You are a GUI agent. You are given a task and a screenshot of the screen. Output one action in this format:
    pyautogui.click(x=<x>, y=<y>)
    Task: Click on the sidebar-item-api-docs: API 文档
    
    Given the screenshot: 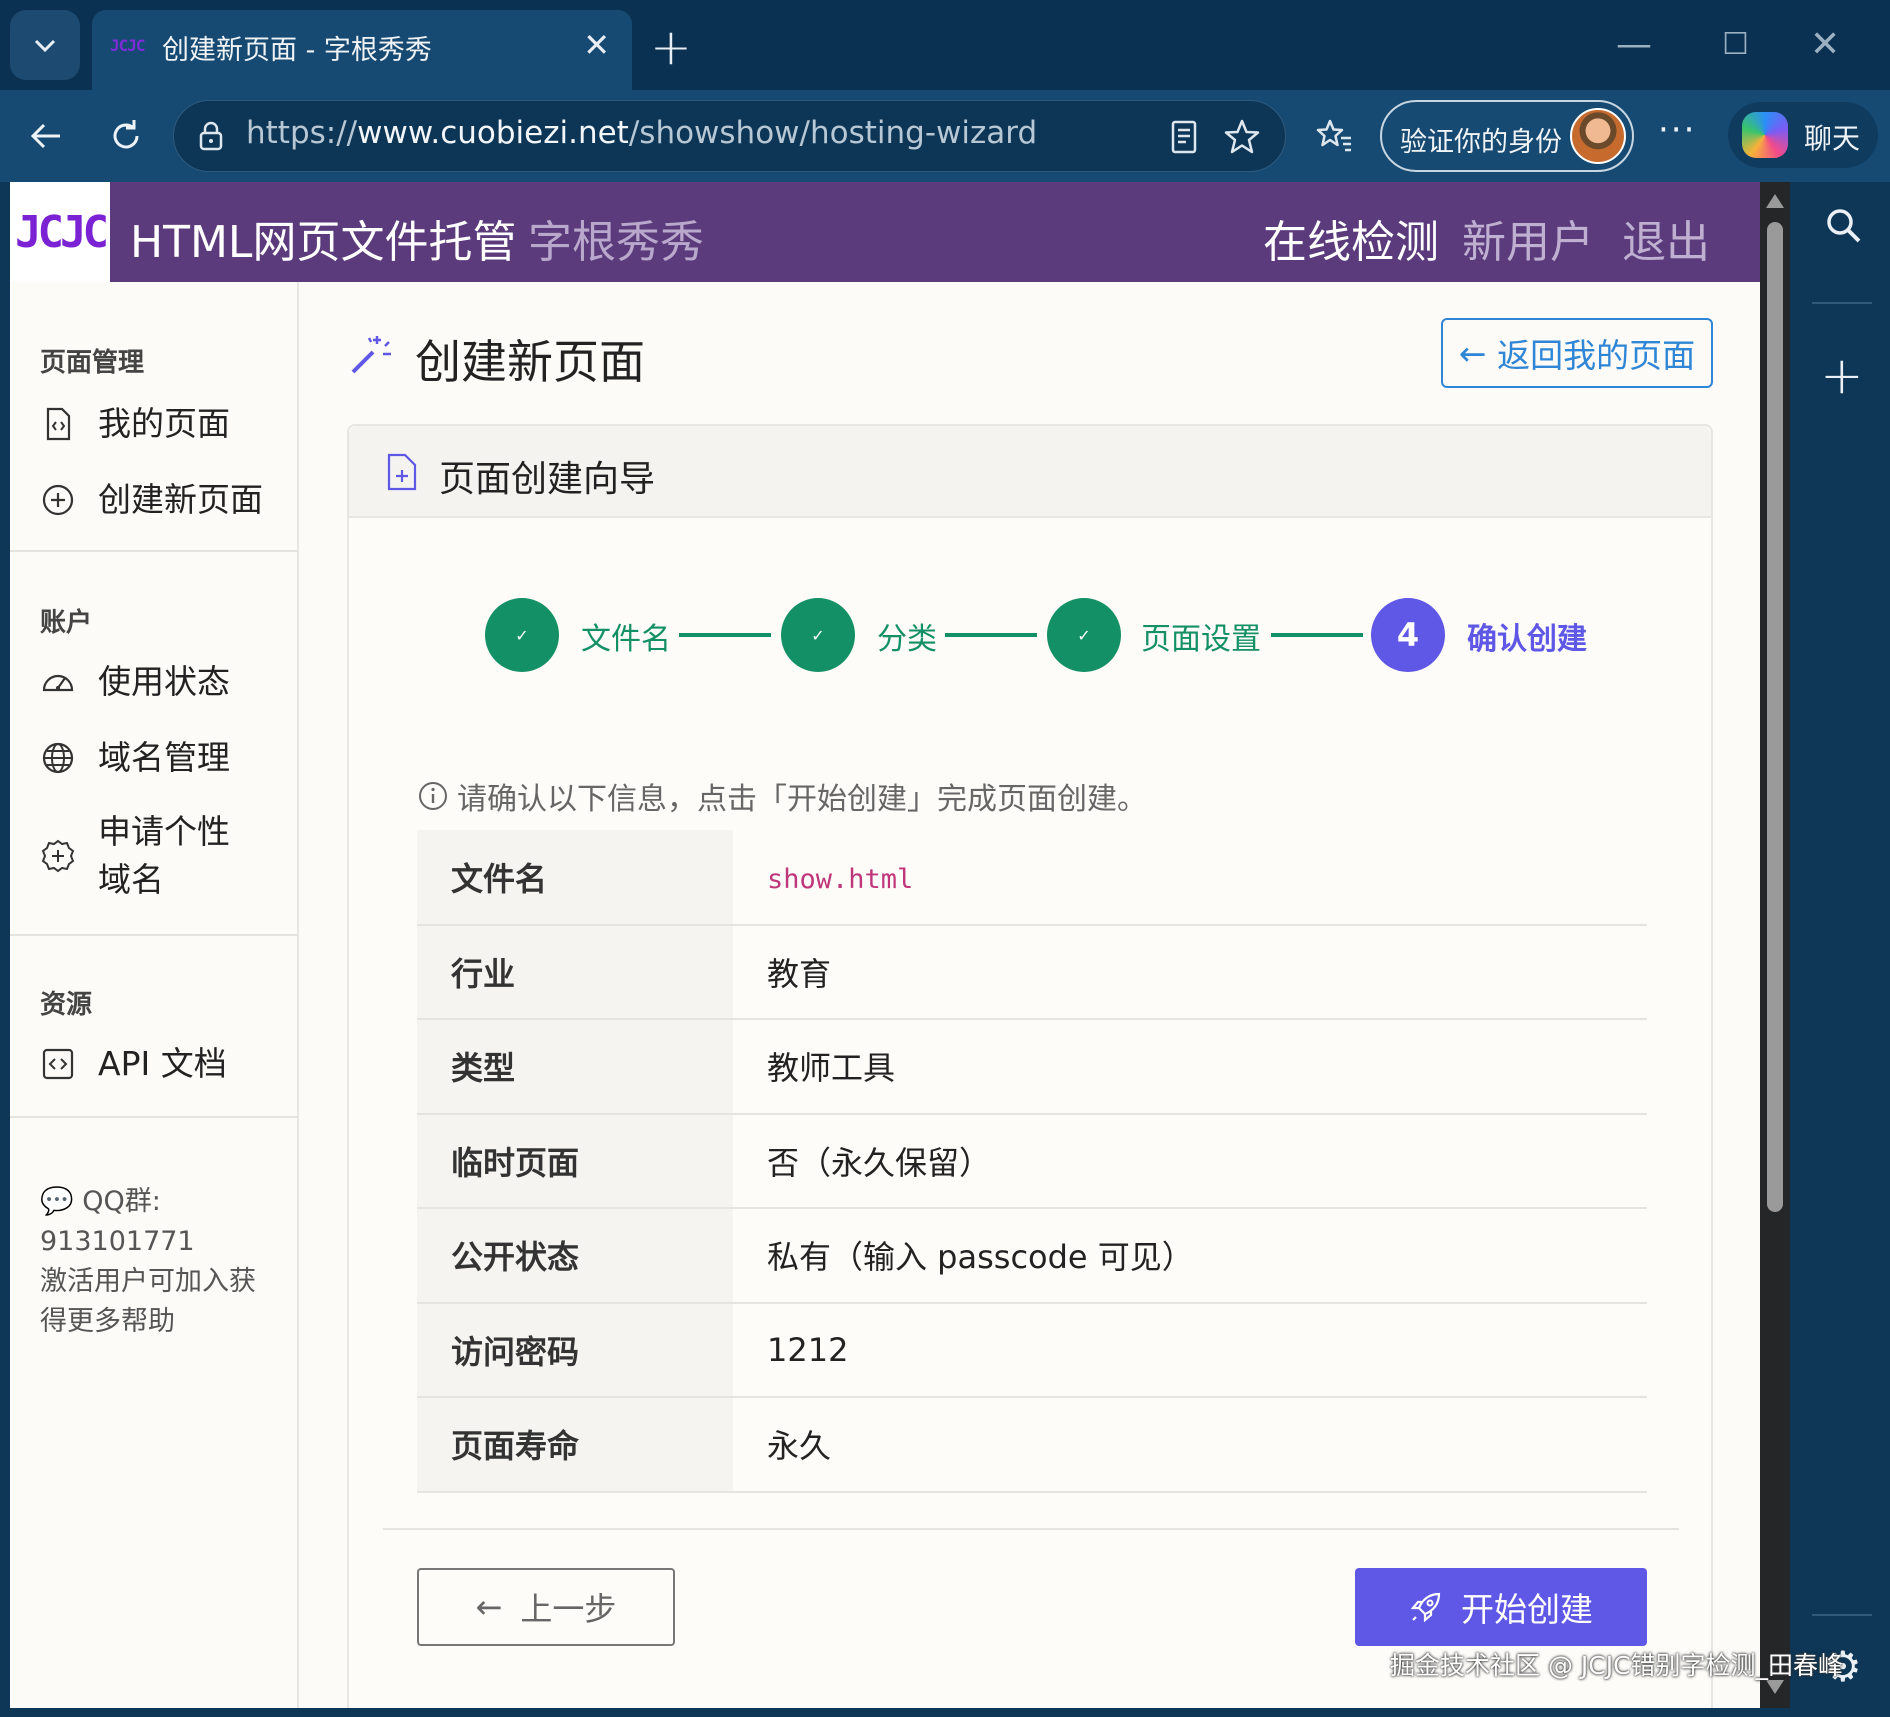 What is the action you would take?
    pyautogui.click(x=133, y=1064)
    